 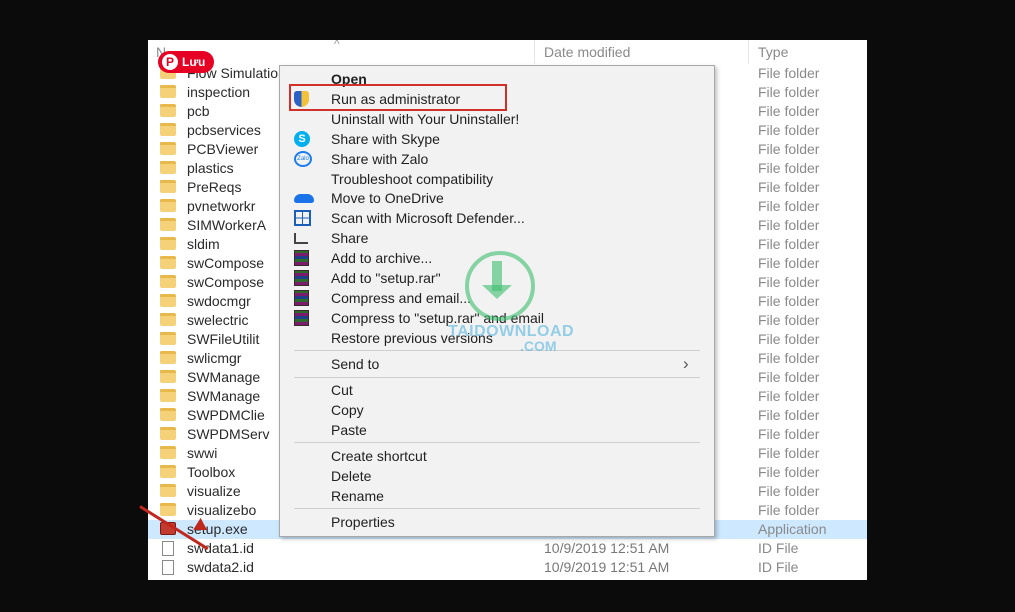 What do you see at coordinates (497, 338) in the screenshot?
I see `menu-item-restore-versions: Restore previous versions` at bounding box center [497, 338].